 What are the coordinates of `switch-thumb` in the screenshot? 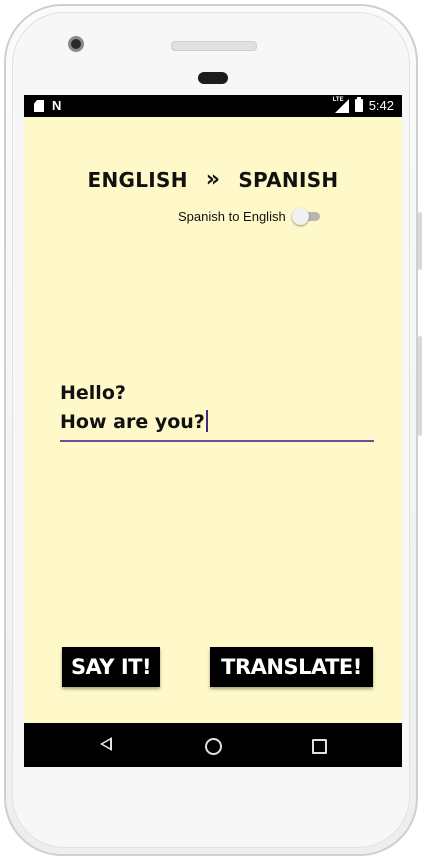 It's located at (300, 216).